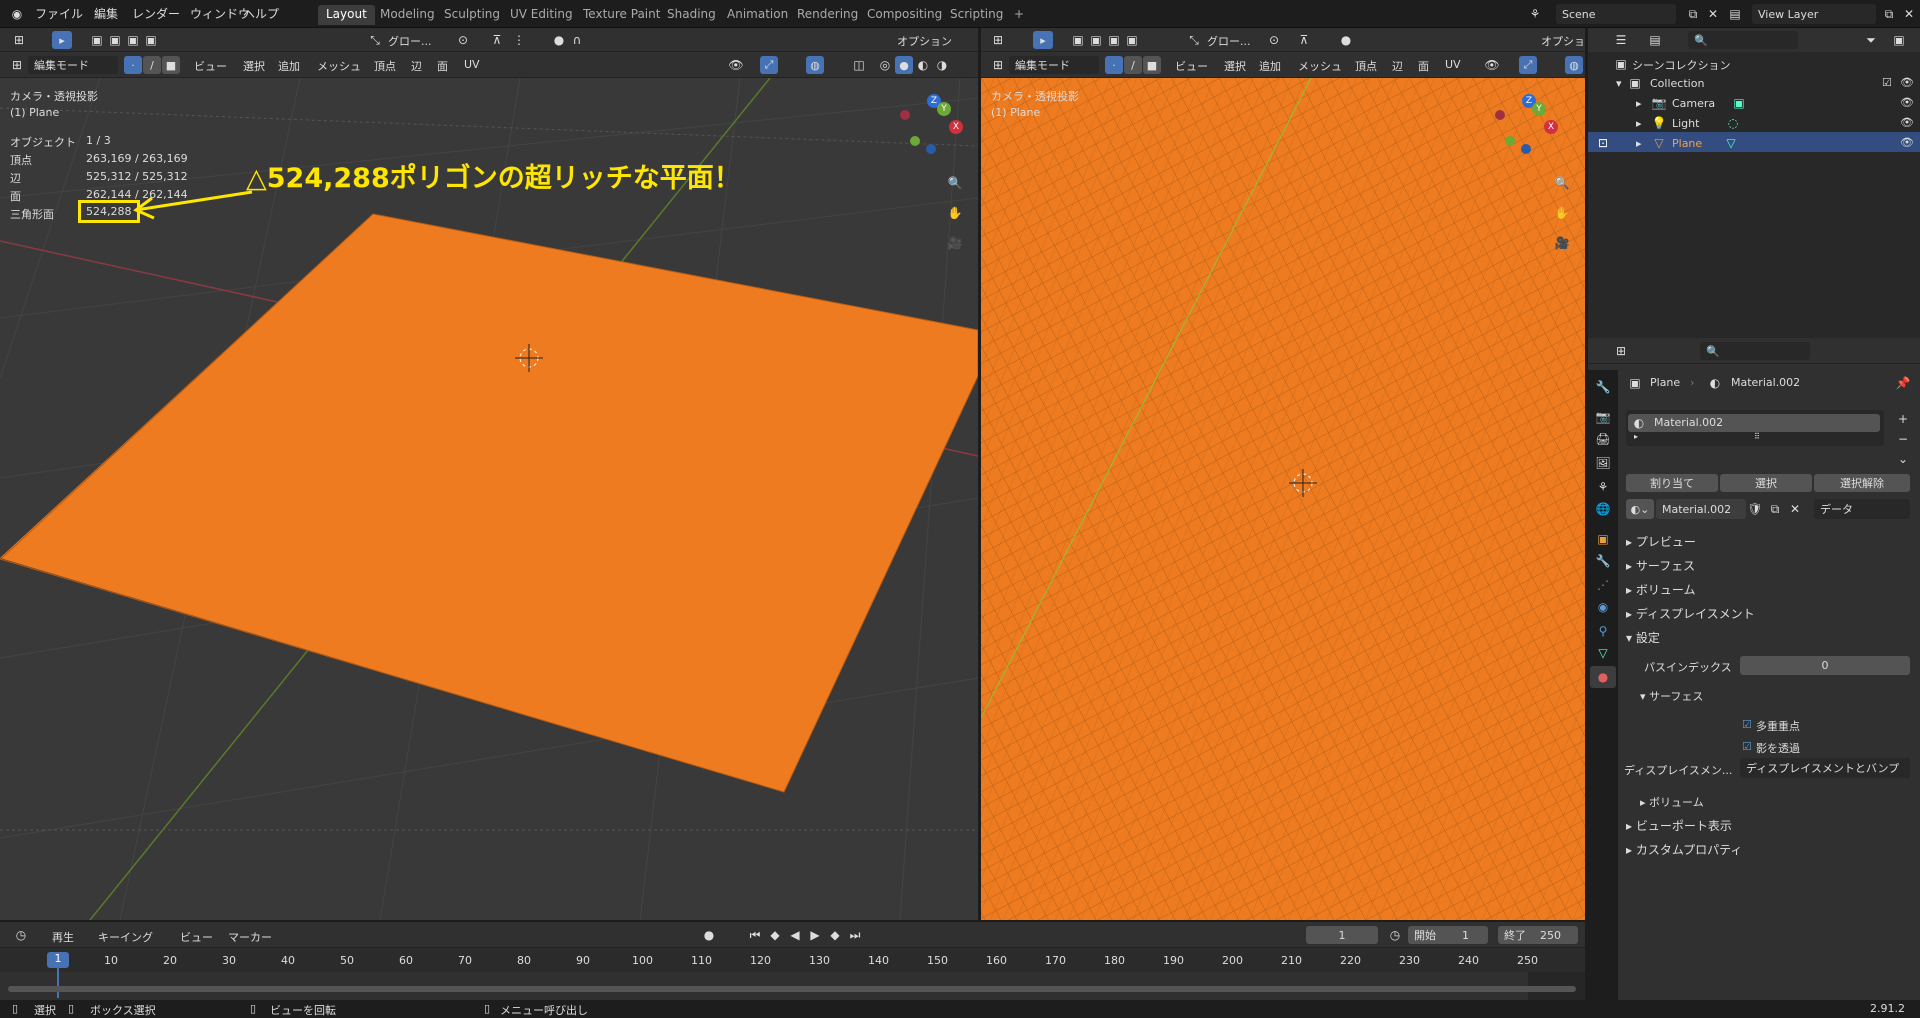 The image size is (1920, 1018). I want to click on editor-type-icon: ☰, so click(1621, 40).